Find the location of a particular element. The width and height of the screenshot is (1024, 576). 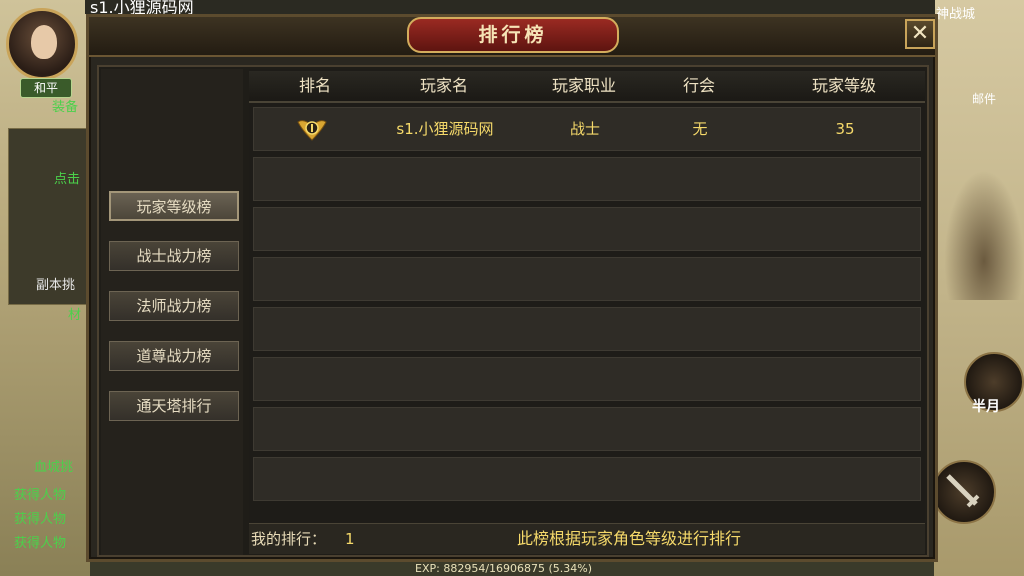

table-header: 排名 玩家名 玩家职业 行会 玩家等级 is located at coordinates (587, 87).